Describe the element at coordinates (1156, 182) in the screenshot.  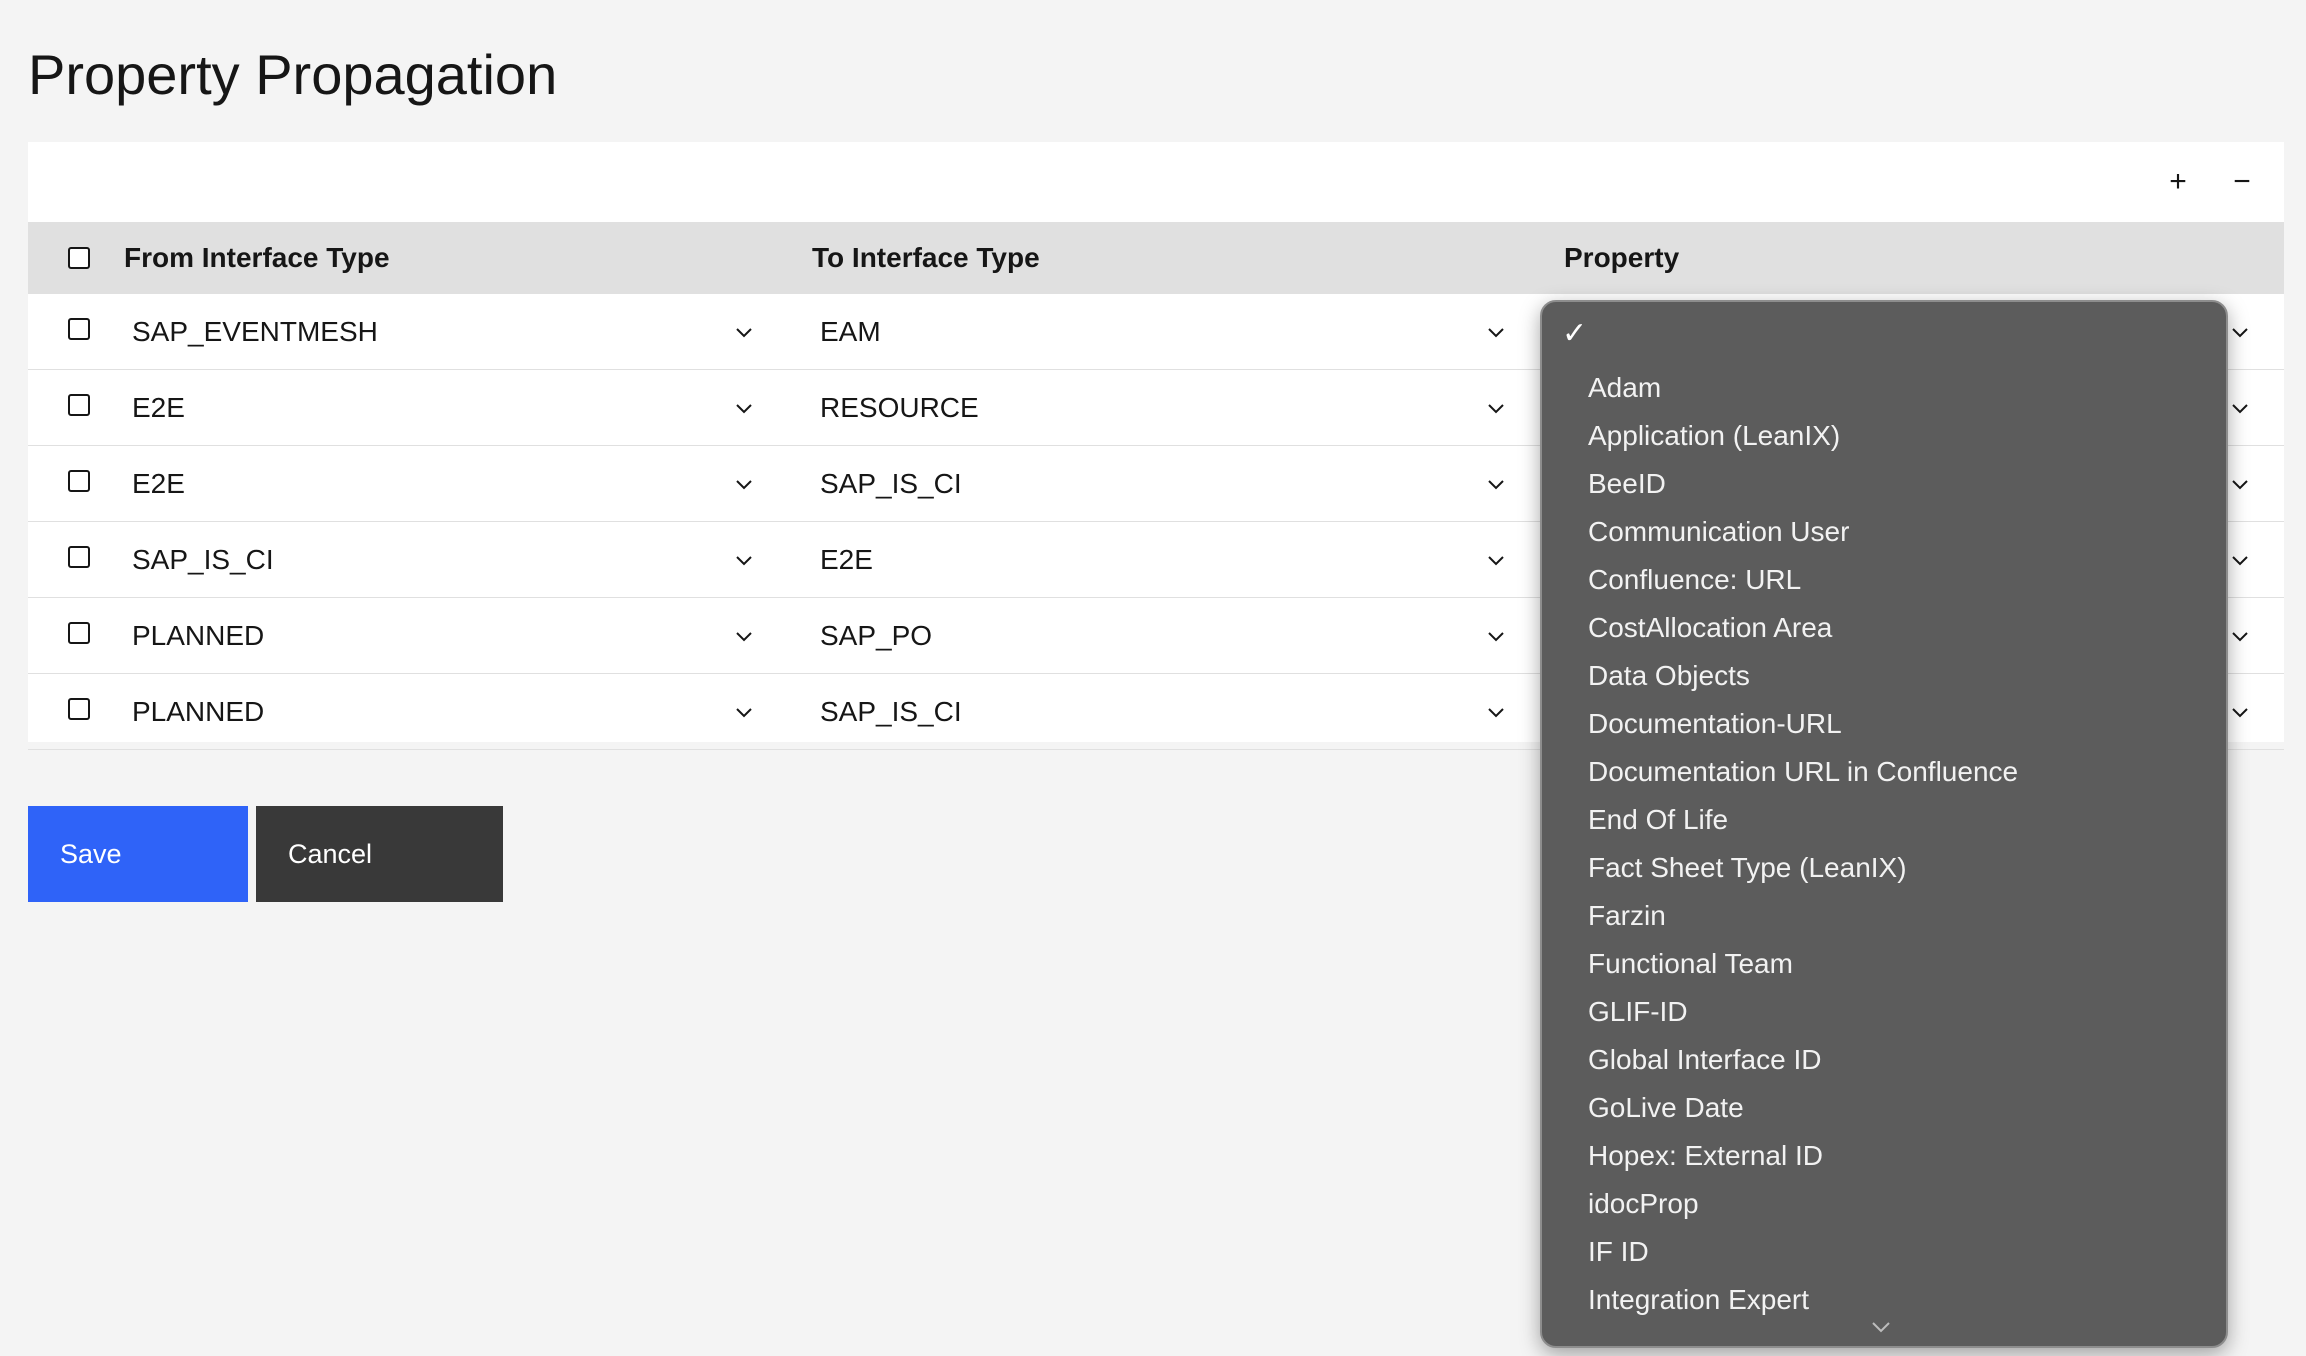
I see `table-toolbar: + −` at that location.